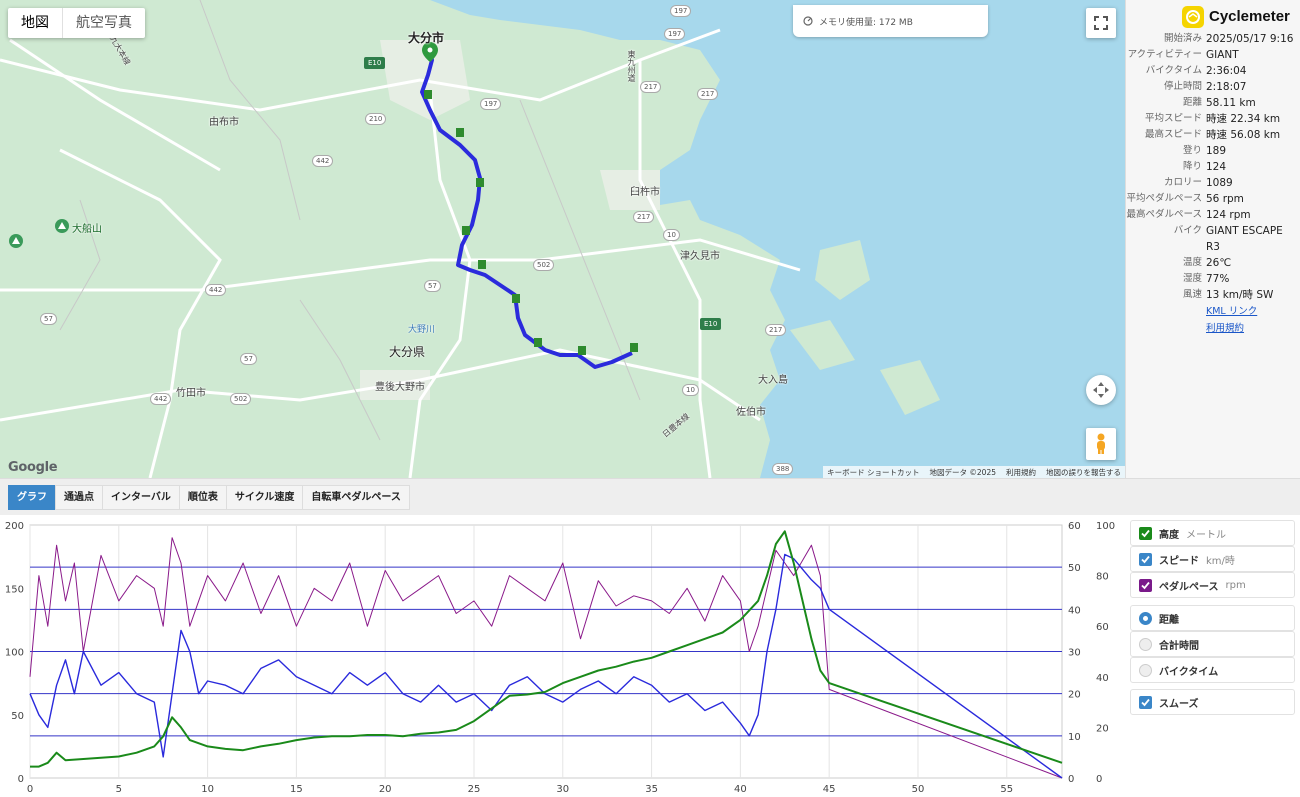  What do you see at coordinates (422, 330) in the screenshot?
I see `label-oitariver: 大野川` at bounding box center [422, 330].